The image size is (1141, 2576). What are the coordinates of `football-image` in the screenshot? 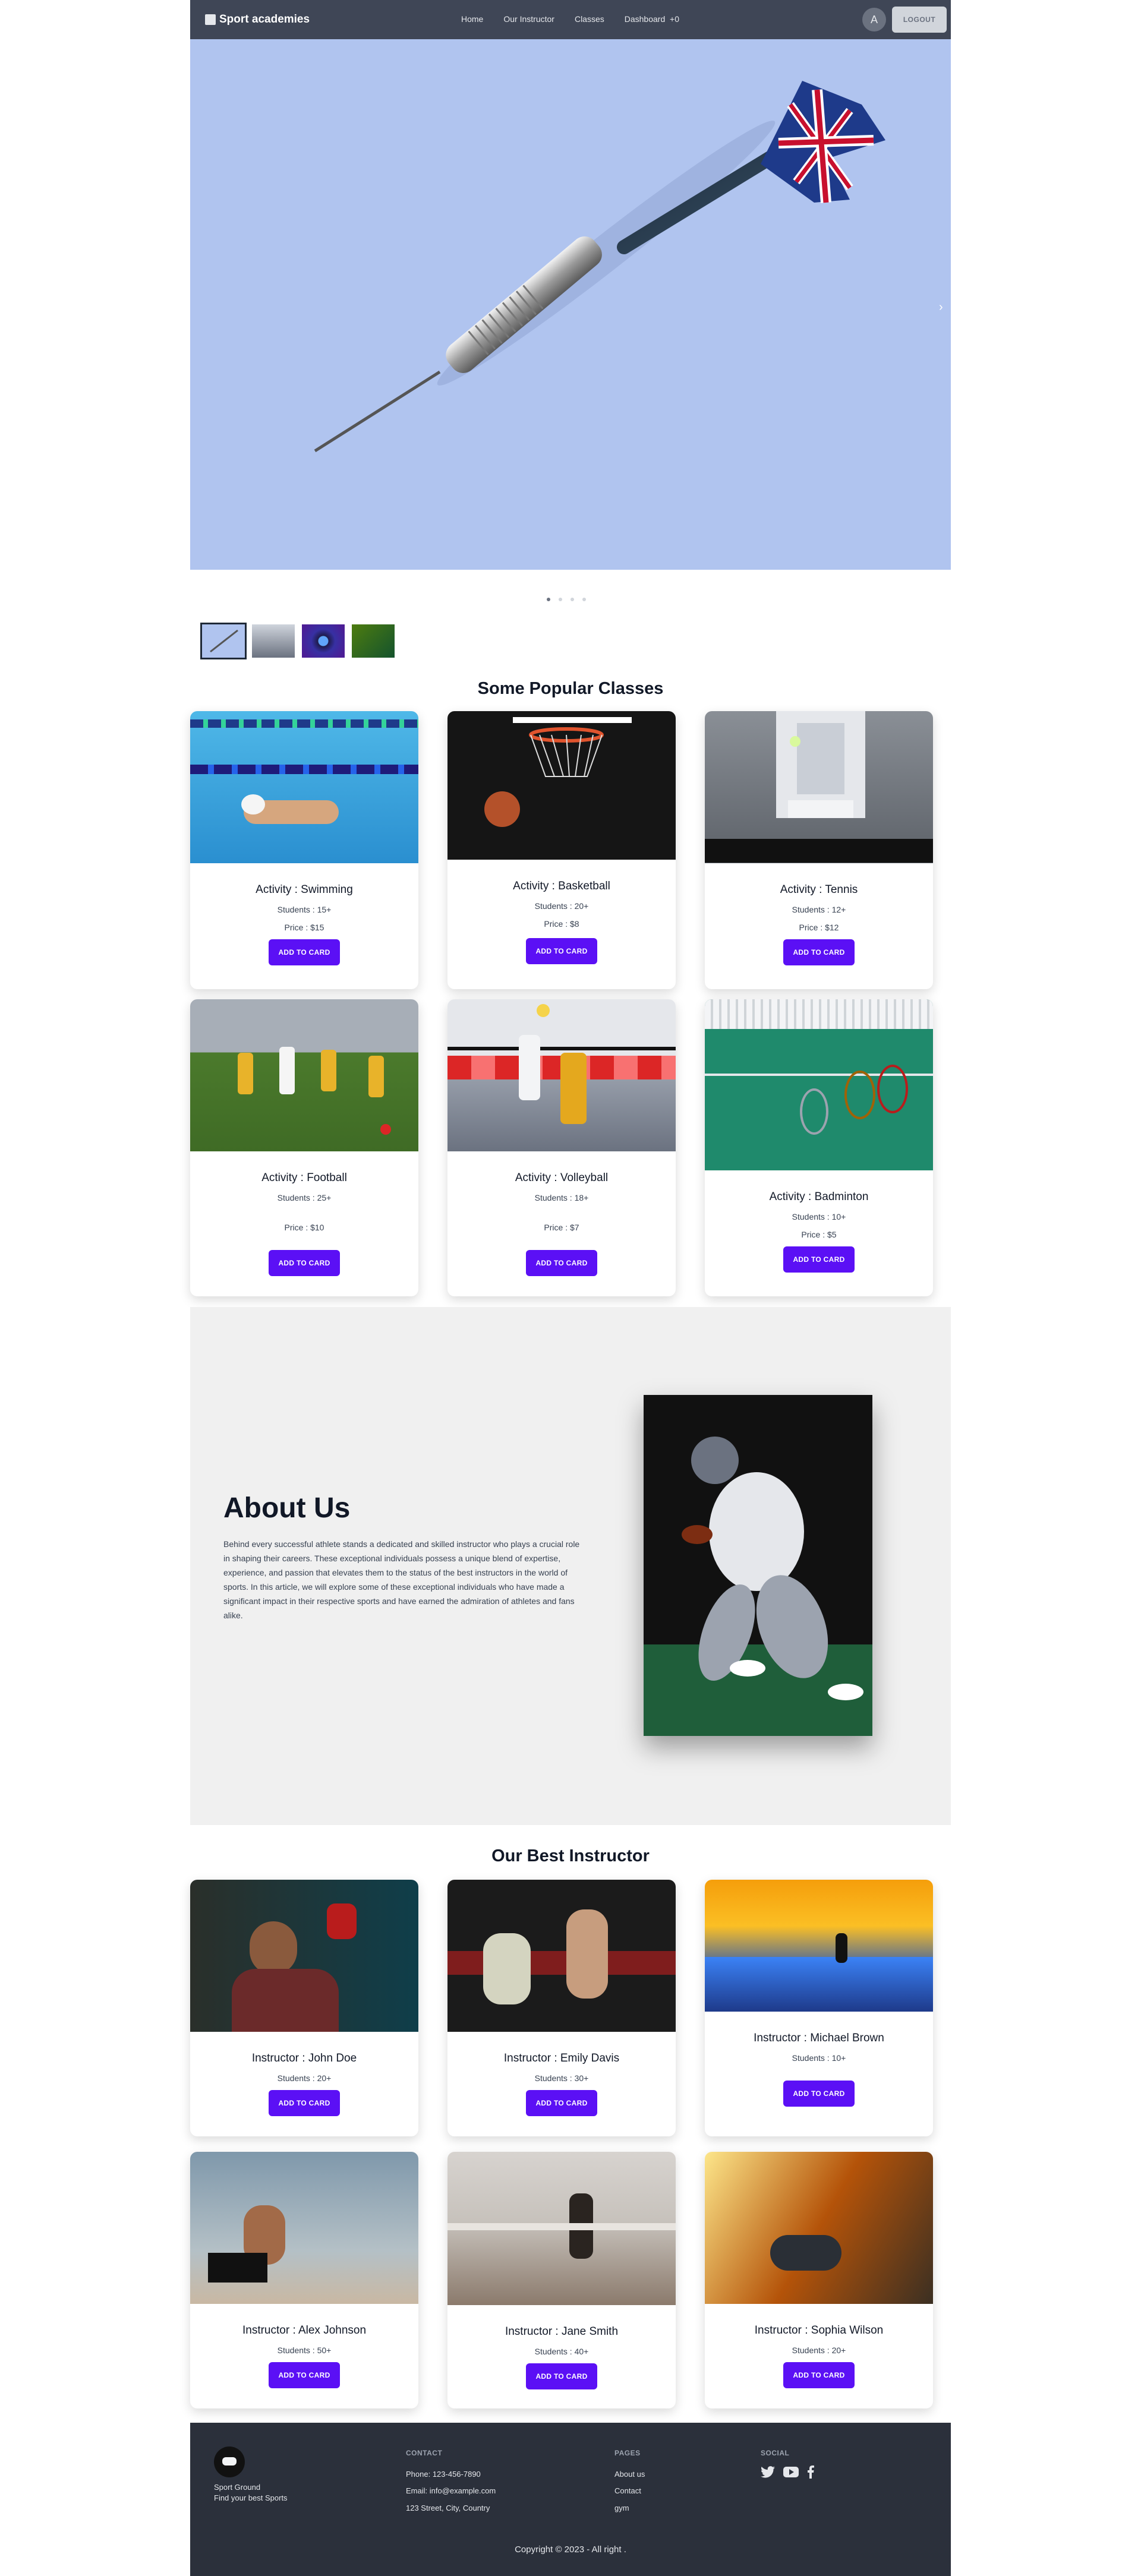 It's located at (304, 1075).